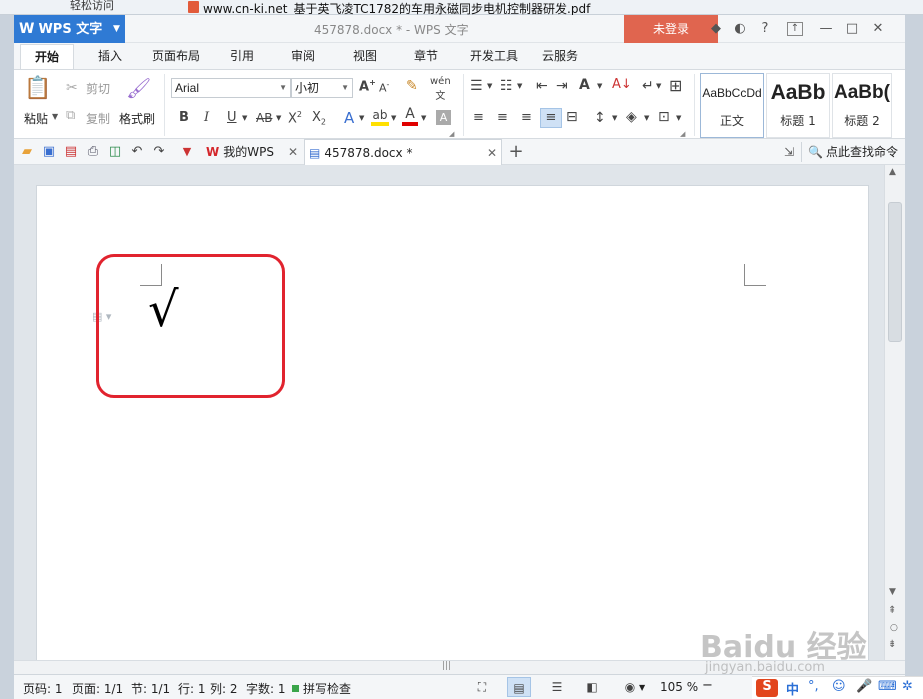 The width and height of the screenshot is (923, 699). I want to click on decrease-indent-icon: ⇤, so click(542, 86).